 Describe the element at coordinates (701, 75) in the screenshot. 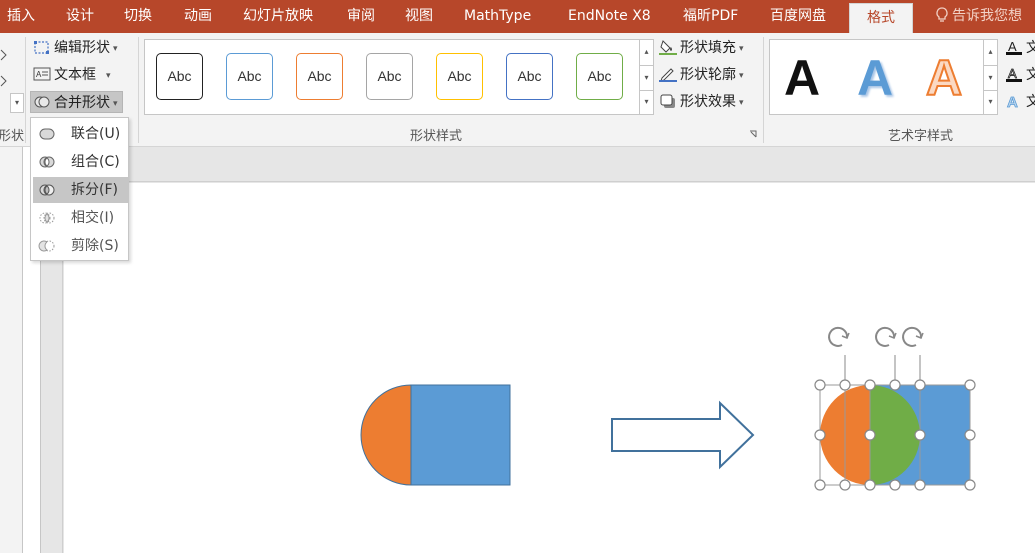

I see `shape-outline-button: 形状轮廓 ▾` at that location.